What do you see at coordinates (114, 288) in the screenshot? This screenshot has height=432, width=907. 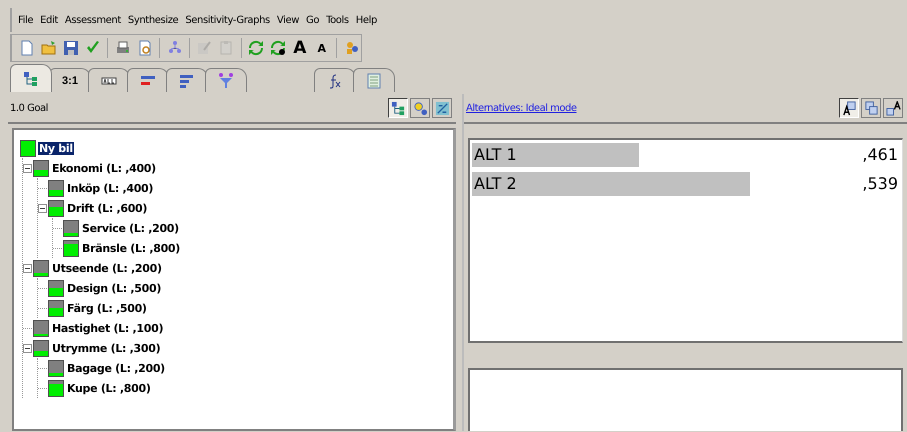 I see `tree-node: Design (L: ,500)` at bounding box center [114, 288].